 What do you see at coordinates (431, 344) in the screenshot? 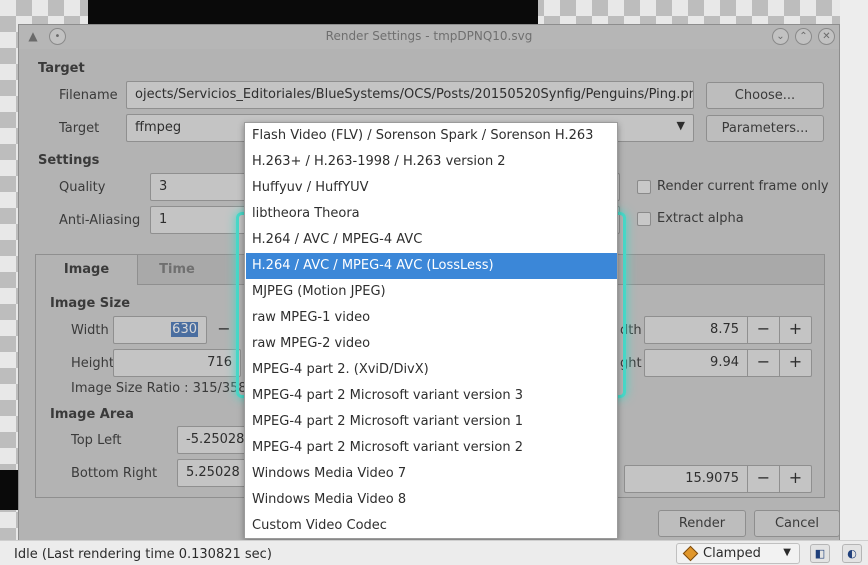
I see `codec-option: raw MPEG-2 video` at bounding box center [431, 344].